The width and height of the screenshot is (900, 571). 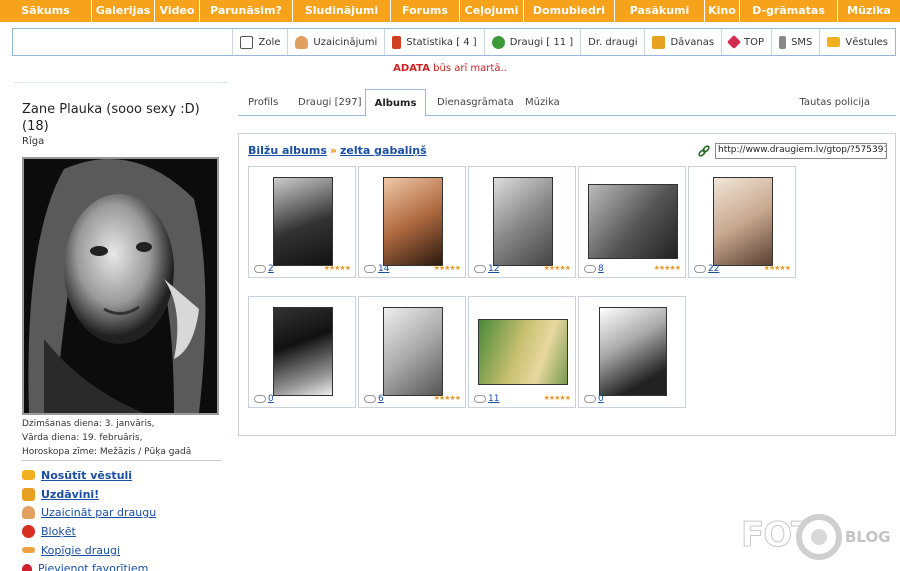 What do you see at coordinates (335, 42) in the screenshot?
I see `toolbar-invites: Uzaicinājumi` at bounding box center [335, 42].